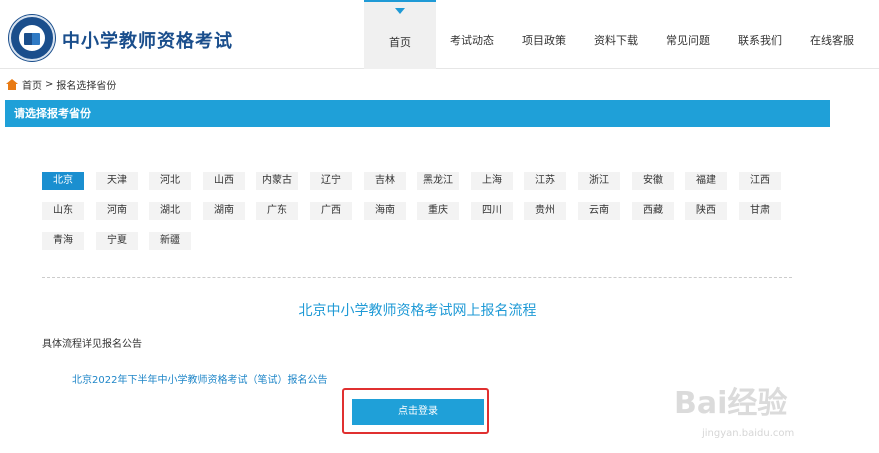 This screenshot has width=879, height=453. What do you see at coordinates (417, 113) in the screenshot?
I see `section-title-bar: 请选择报考省份` at bounding box center [417, 113].